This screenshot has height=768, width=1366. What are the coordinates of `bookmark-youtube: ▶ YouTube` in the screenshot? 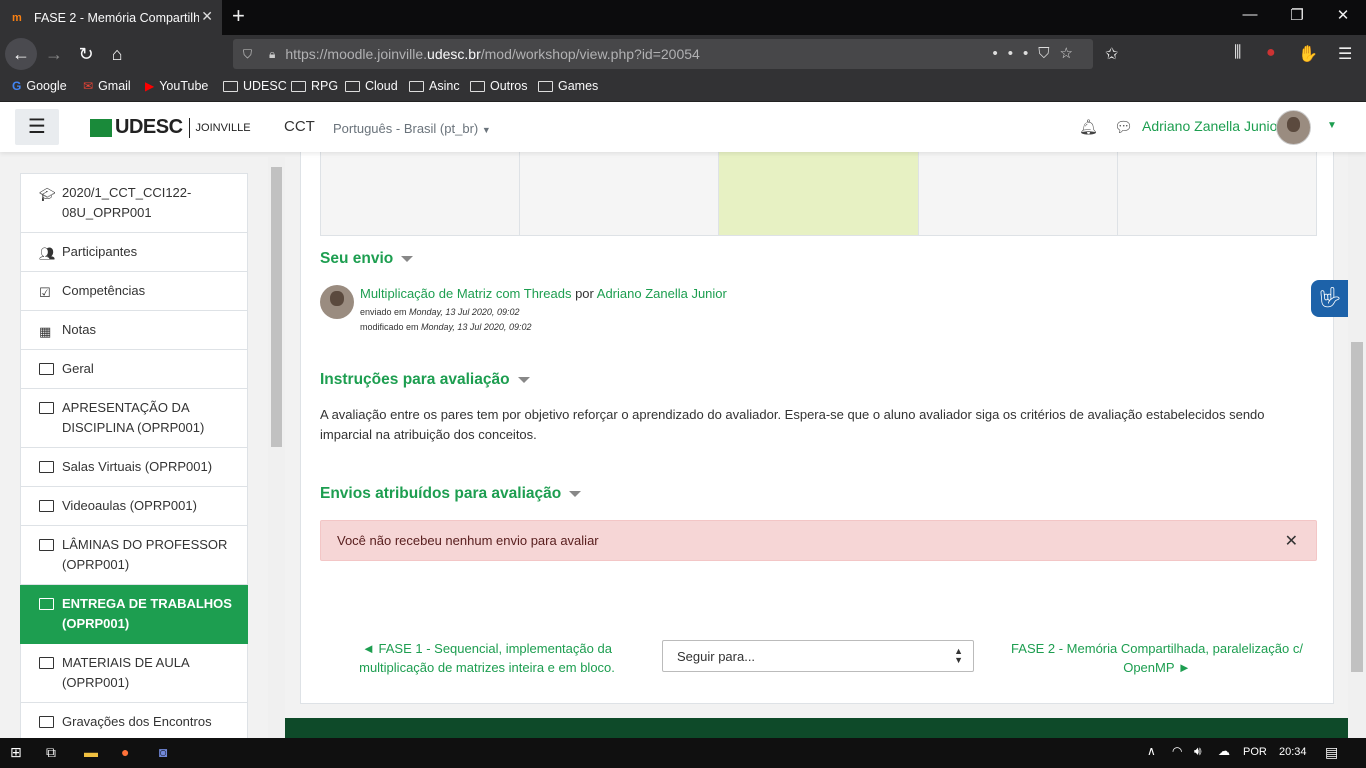 It's located at (176, 86).